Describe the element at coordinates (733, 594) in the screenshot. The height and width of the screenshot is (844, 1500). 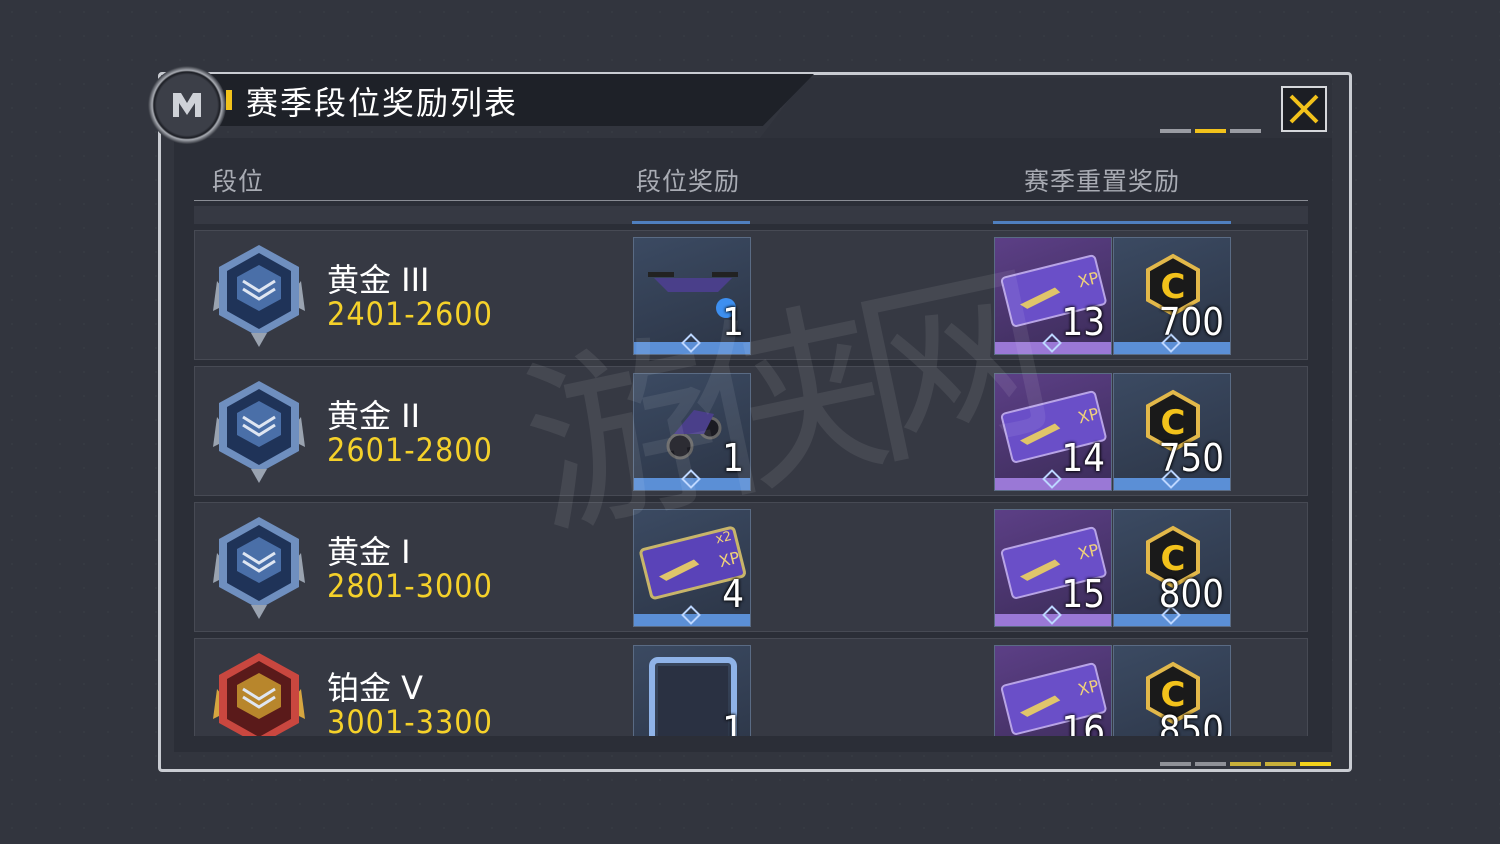
I see `reward-count: 4` at that location.